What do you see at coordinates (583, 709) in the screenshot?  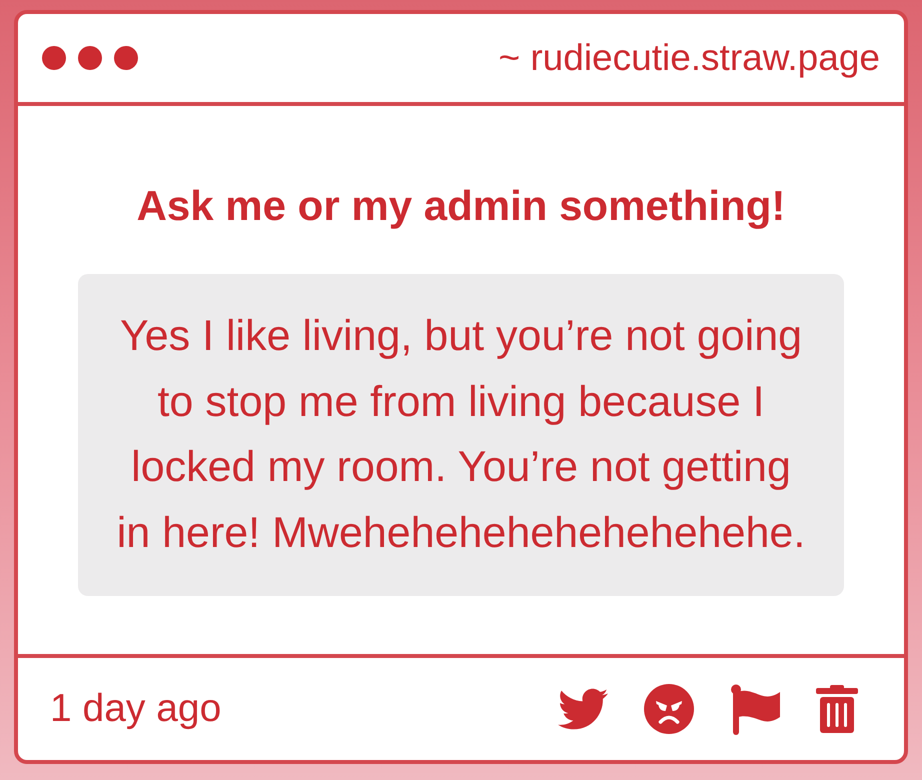 I see `bird-icon` at bounding box center [583, 709].